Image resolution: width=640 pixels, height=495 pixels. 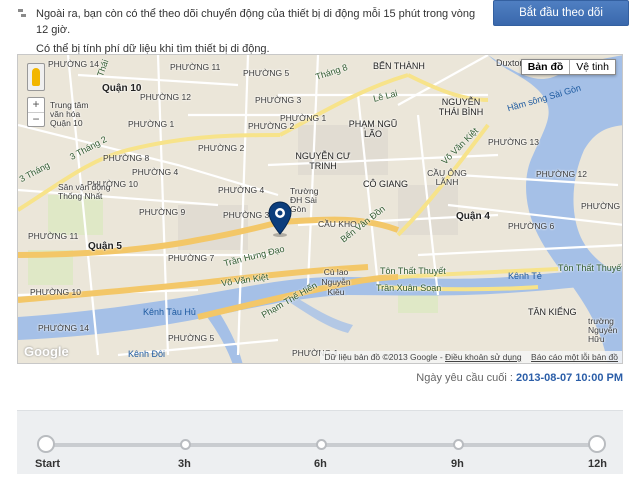 I want to click on district-label: Quận 4, so click(x=473, y=216).